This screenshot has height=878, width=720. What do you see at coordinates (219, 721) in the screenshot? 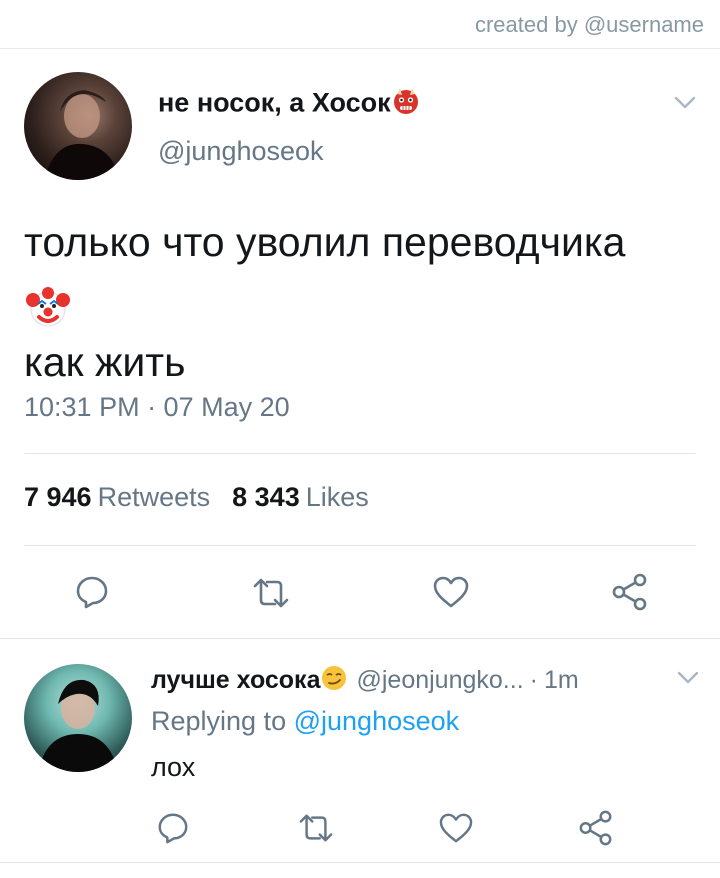
I see `replying-prefix: Replying to` at bounding box center [219, 721].